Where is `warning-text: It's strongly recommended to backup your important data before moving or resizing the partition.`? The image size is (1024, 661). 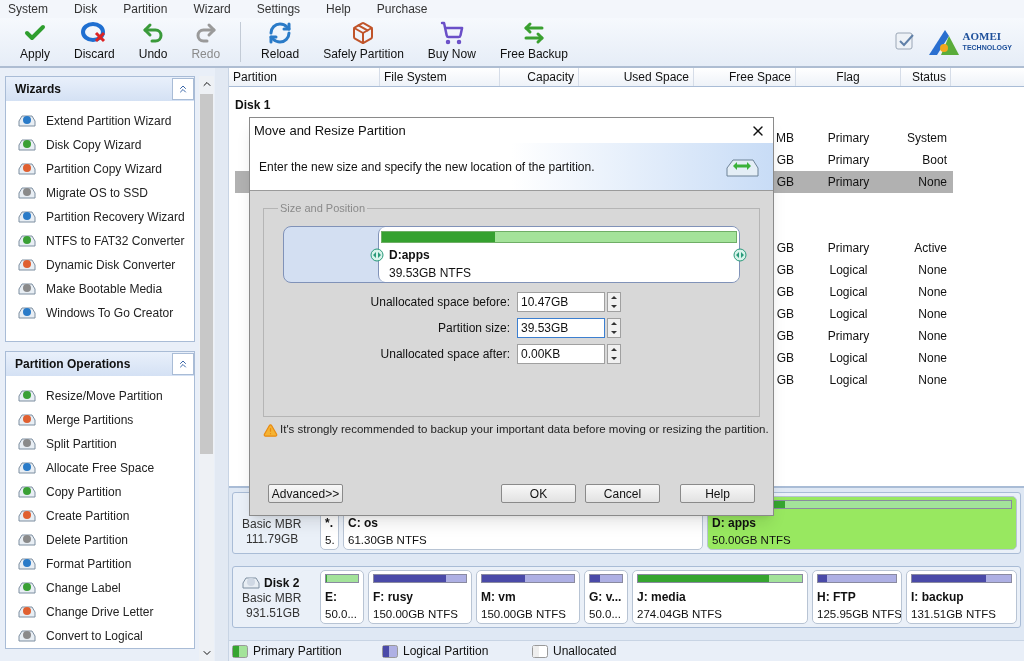
warning-text: It's strongly recommended to backup your important data before moving or resizing the partition. is located at coordinates (524, 430).